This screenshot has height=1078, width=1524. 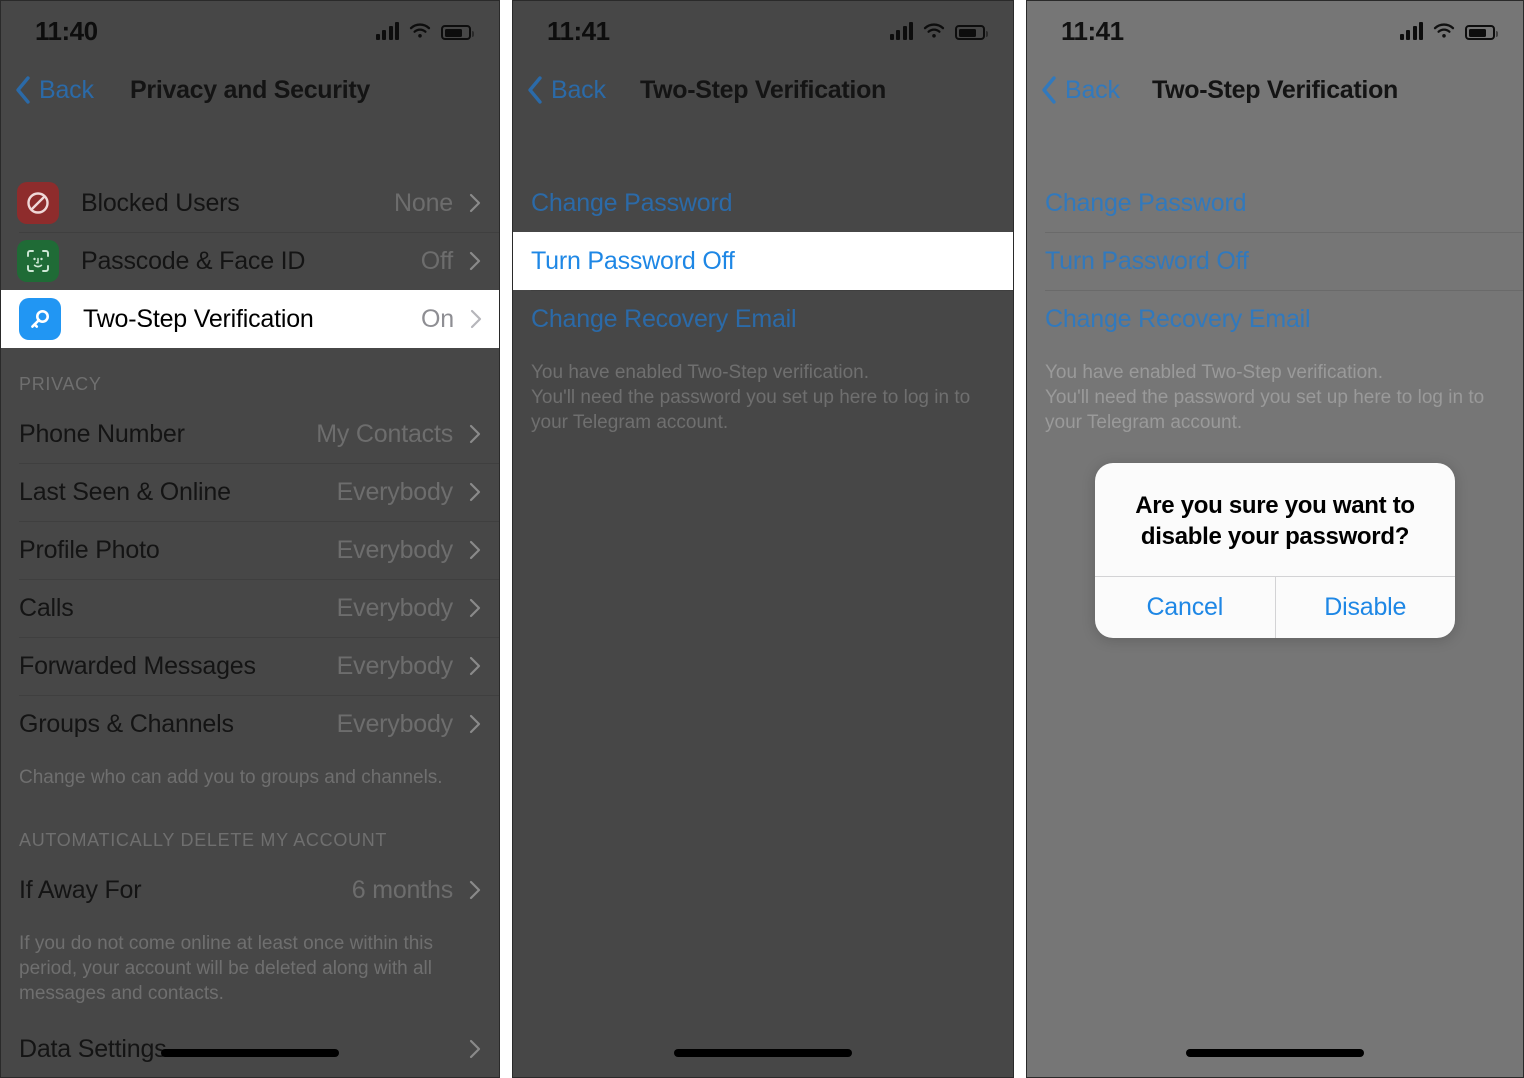 What do you see at coordinates (250, 492) in the screenshot?
I see `row-last-seen-online: Last Seen & Online Everybody` at bounding box center [250, 492].